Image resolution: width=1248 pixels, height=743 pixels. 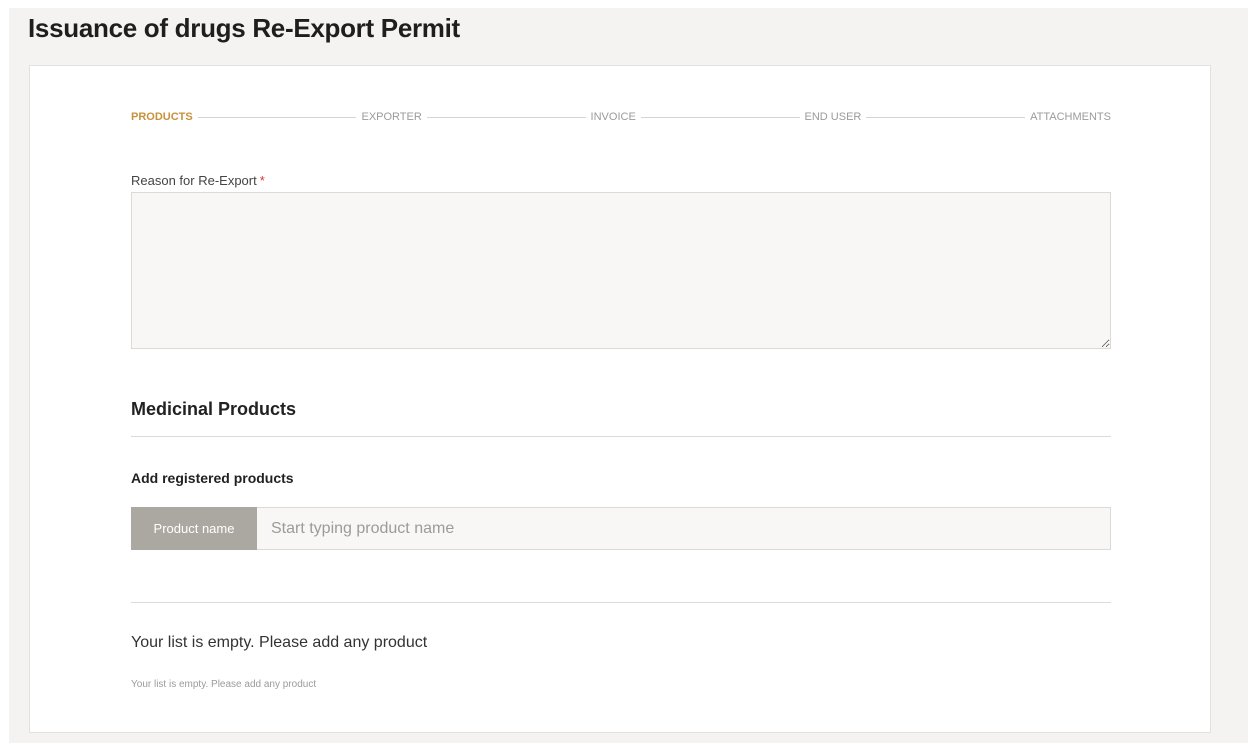 What do you see at coordinates (684, 528) in the screenshot?
I see `product-name-input` at bounding box center [684, 528].